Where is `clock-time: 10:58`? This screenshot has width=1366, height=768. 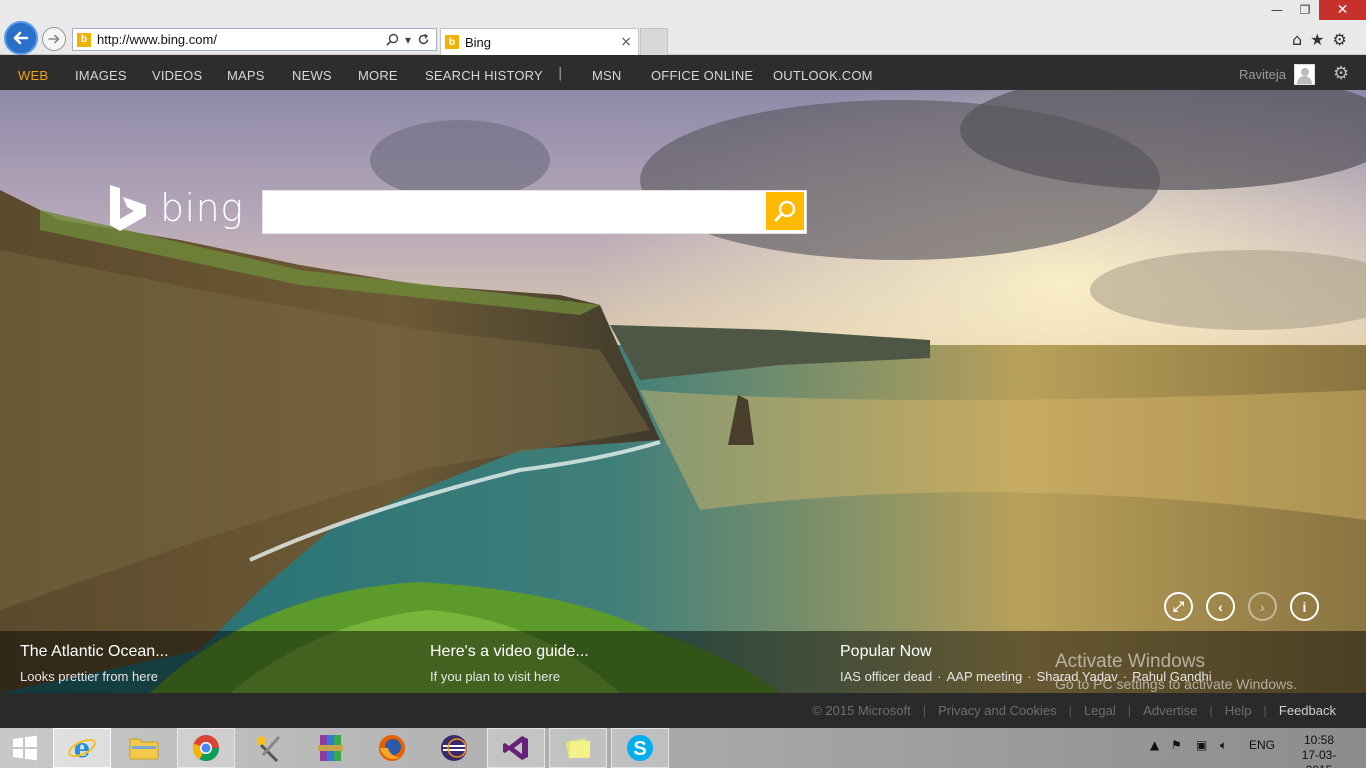
clock-time: 10:58 is located at coordinates (1319, 740).